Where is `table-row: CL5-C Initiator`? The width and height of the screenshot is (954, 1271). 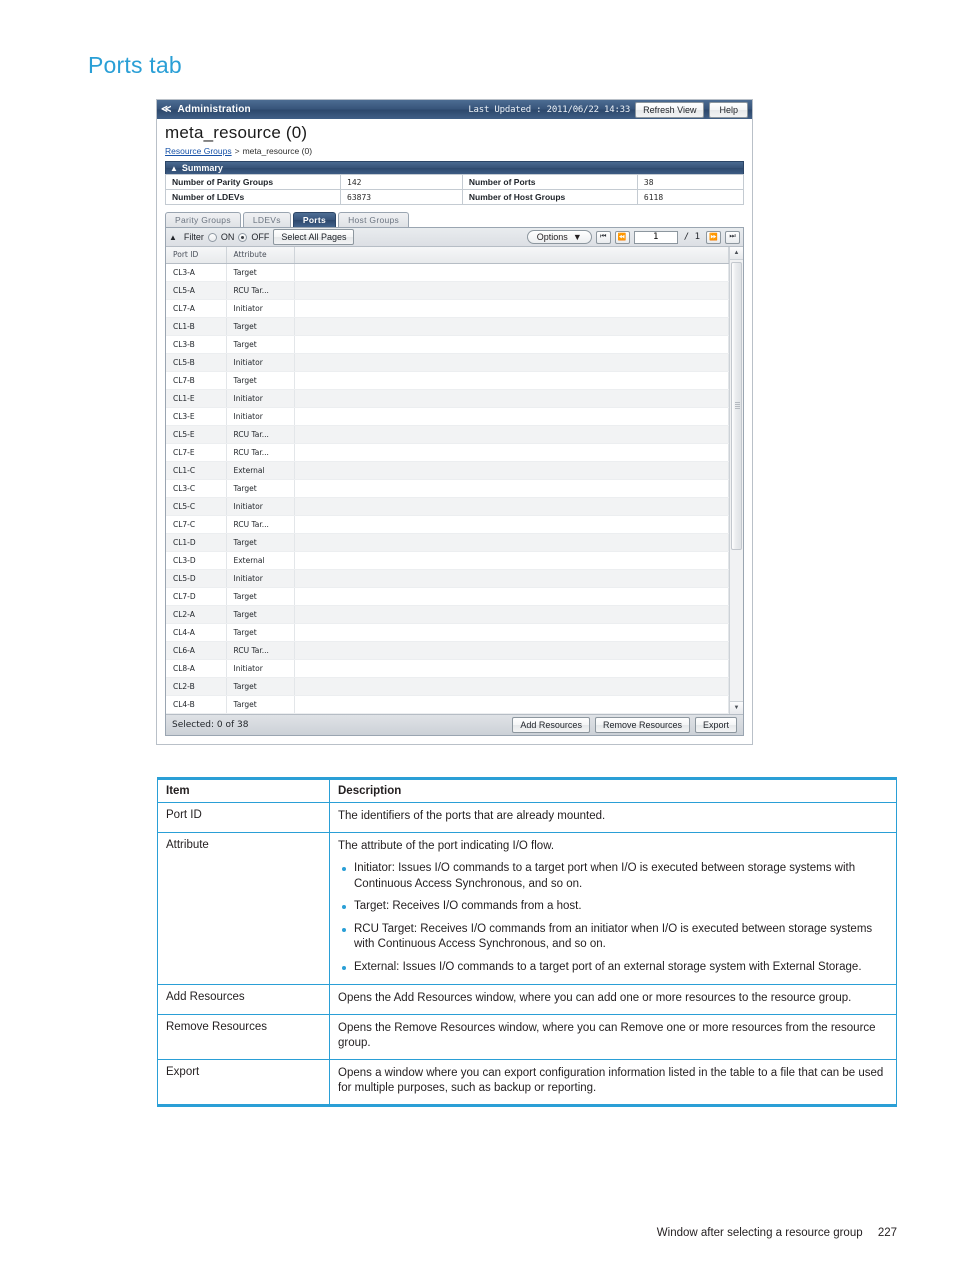 table-row: CL5-C Initiator is located at coordinates (447, 506).